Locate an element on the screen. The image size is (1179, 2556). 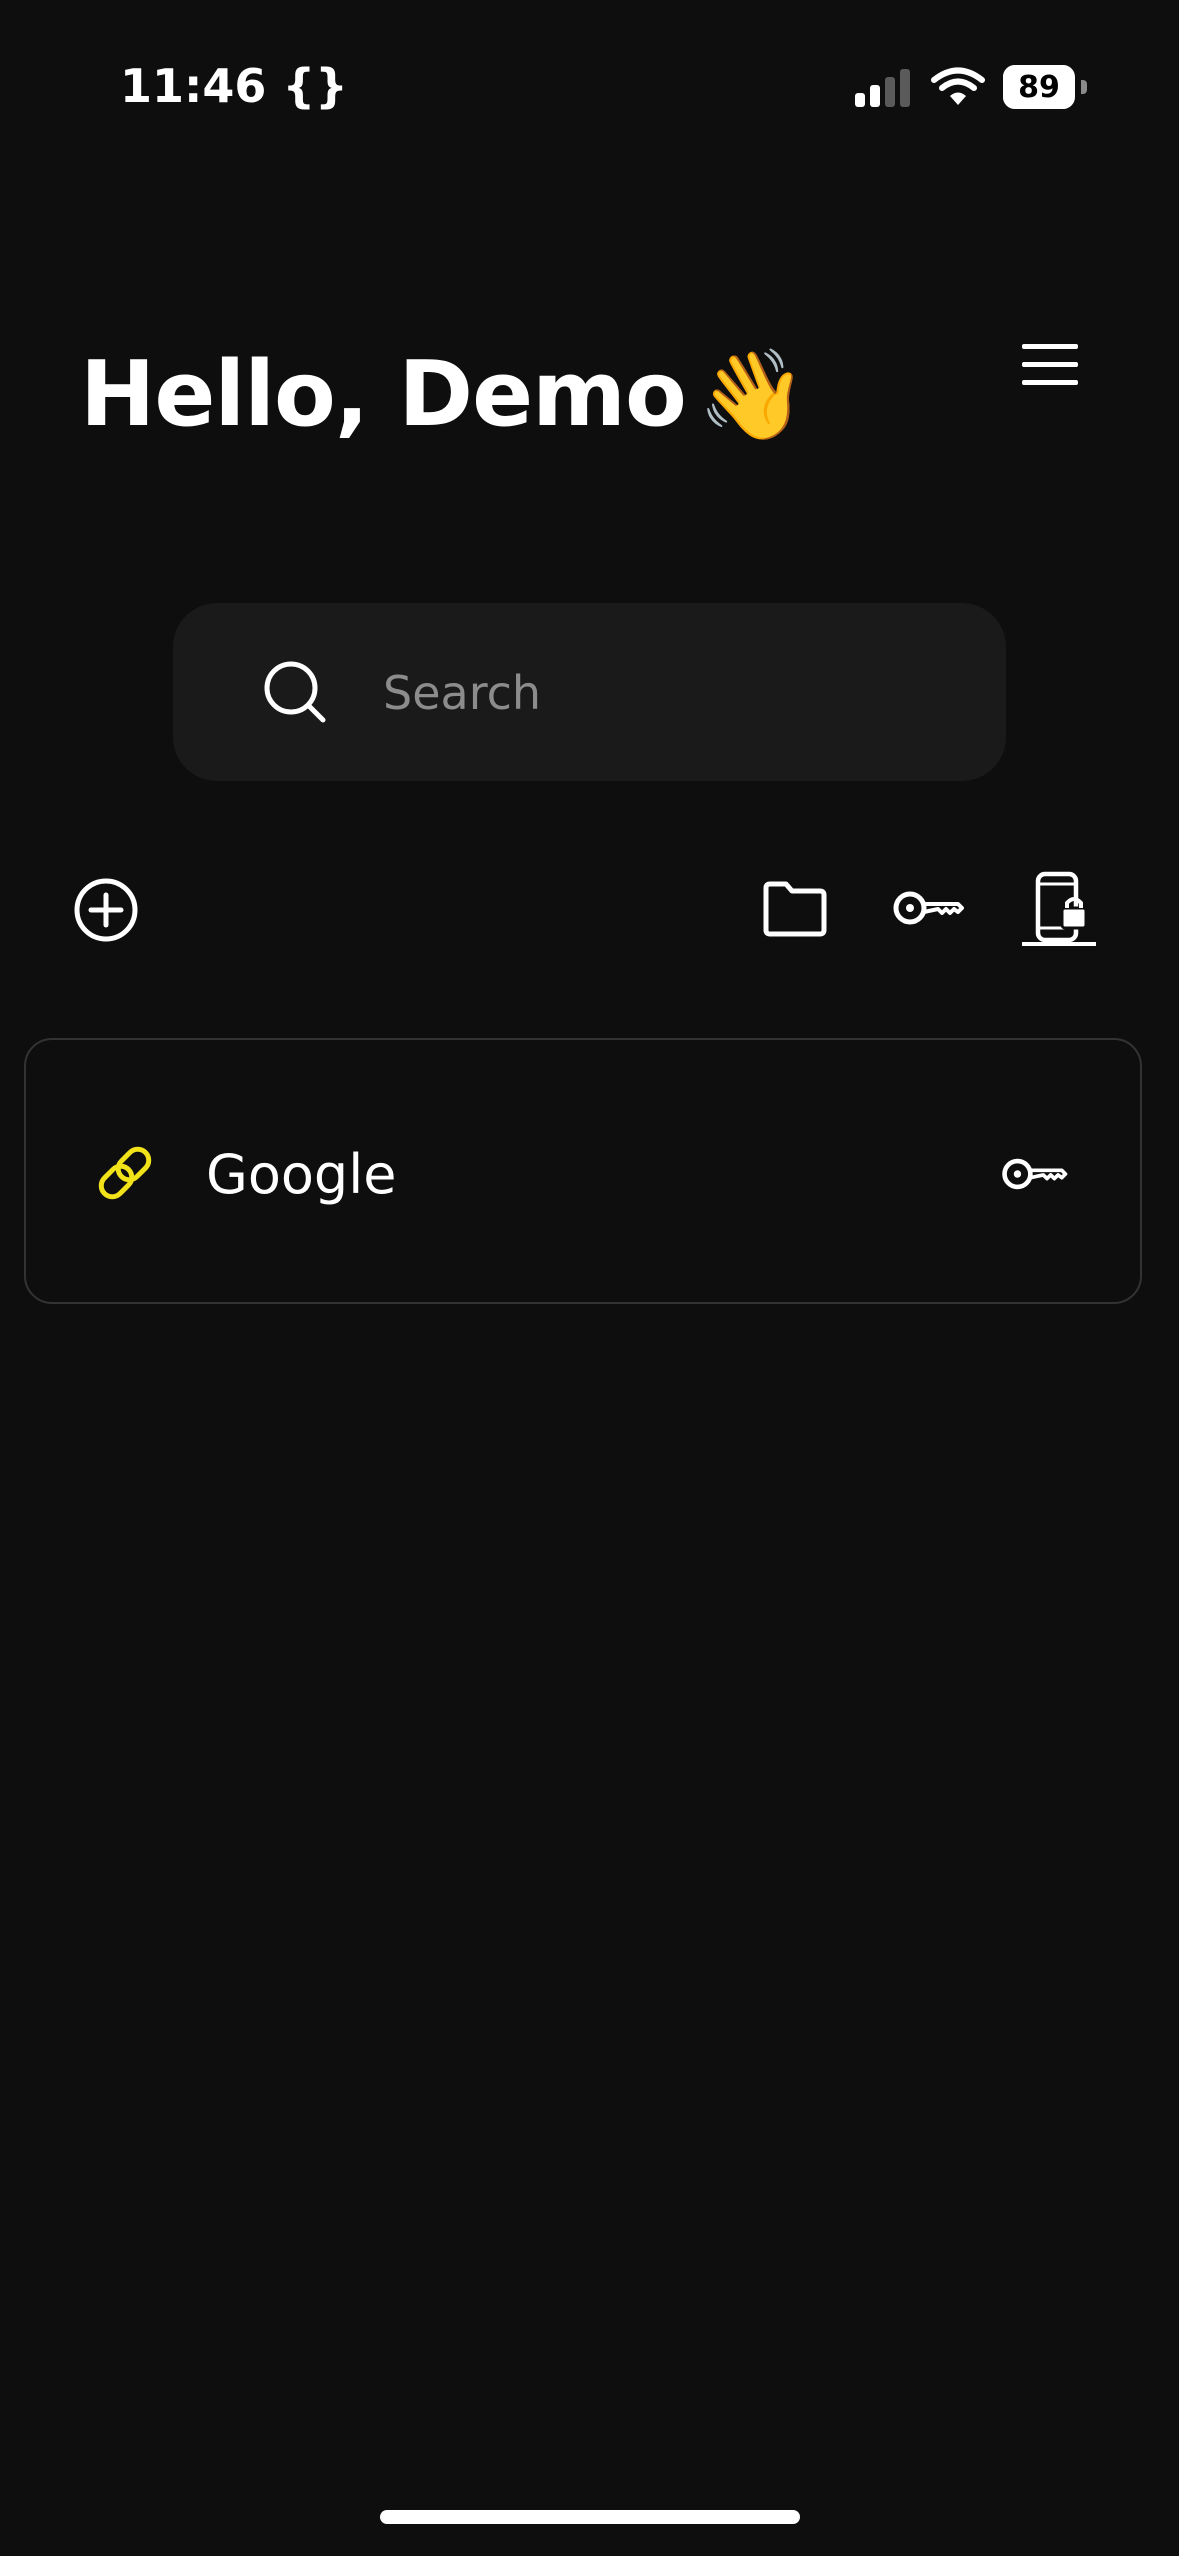
page-title: Hello, Demo 👋 is located at coordinates (444, 395).